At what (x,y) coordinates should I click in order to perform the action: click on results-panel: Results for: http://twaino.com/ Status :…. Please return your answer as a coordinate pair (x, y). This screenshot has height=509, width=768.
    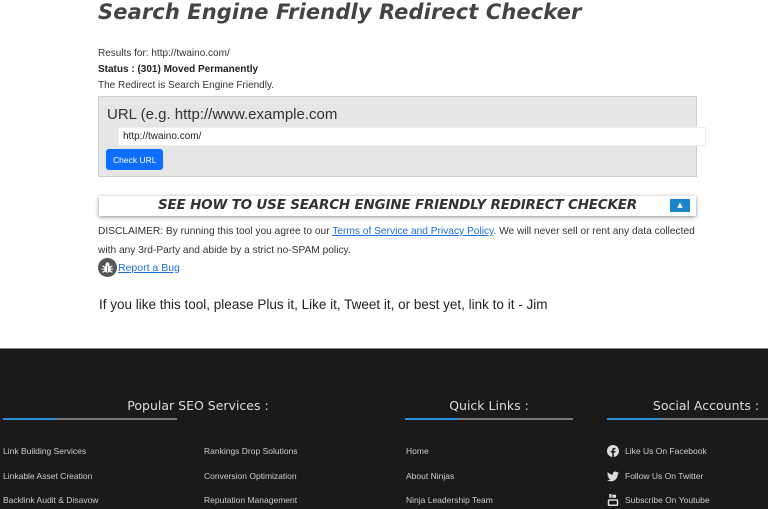
    Looking at the image, I should click on (186, 70).